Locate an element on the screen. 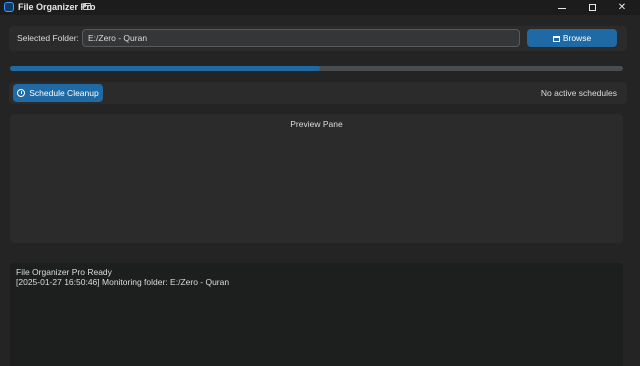  window-icon is located at coordinates (87, 6).